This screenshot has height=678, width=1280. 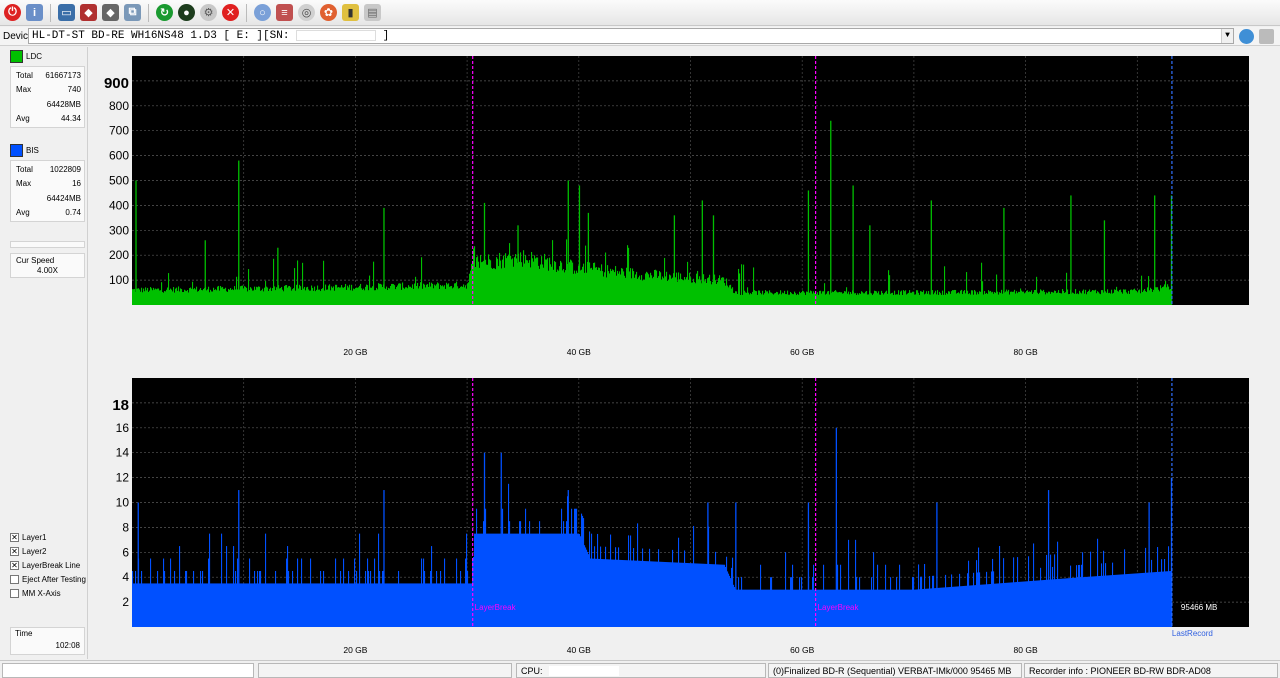 I want to click on layer2-checkbox: ✕, so click(x=14, y=551).